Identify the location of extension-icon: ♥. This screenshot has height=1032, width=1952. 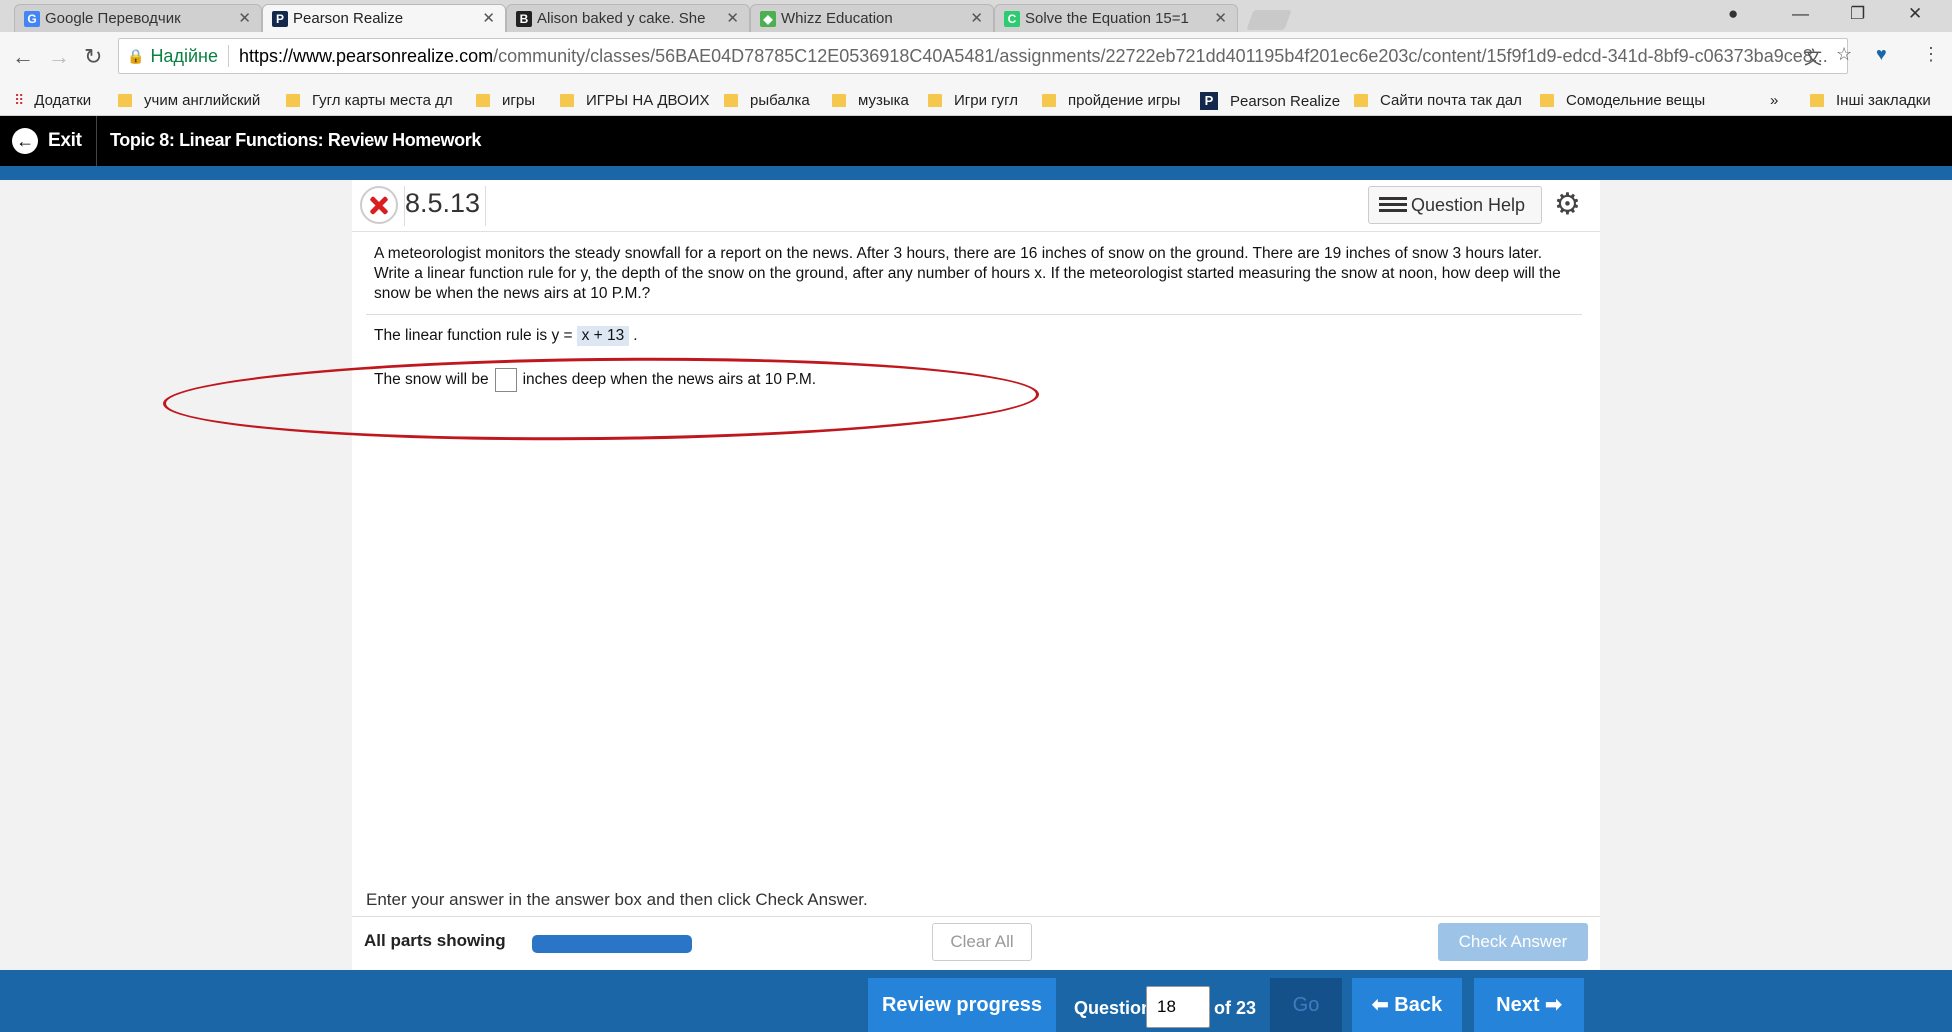
(1881, 54).